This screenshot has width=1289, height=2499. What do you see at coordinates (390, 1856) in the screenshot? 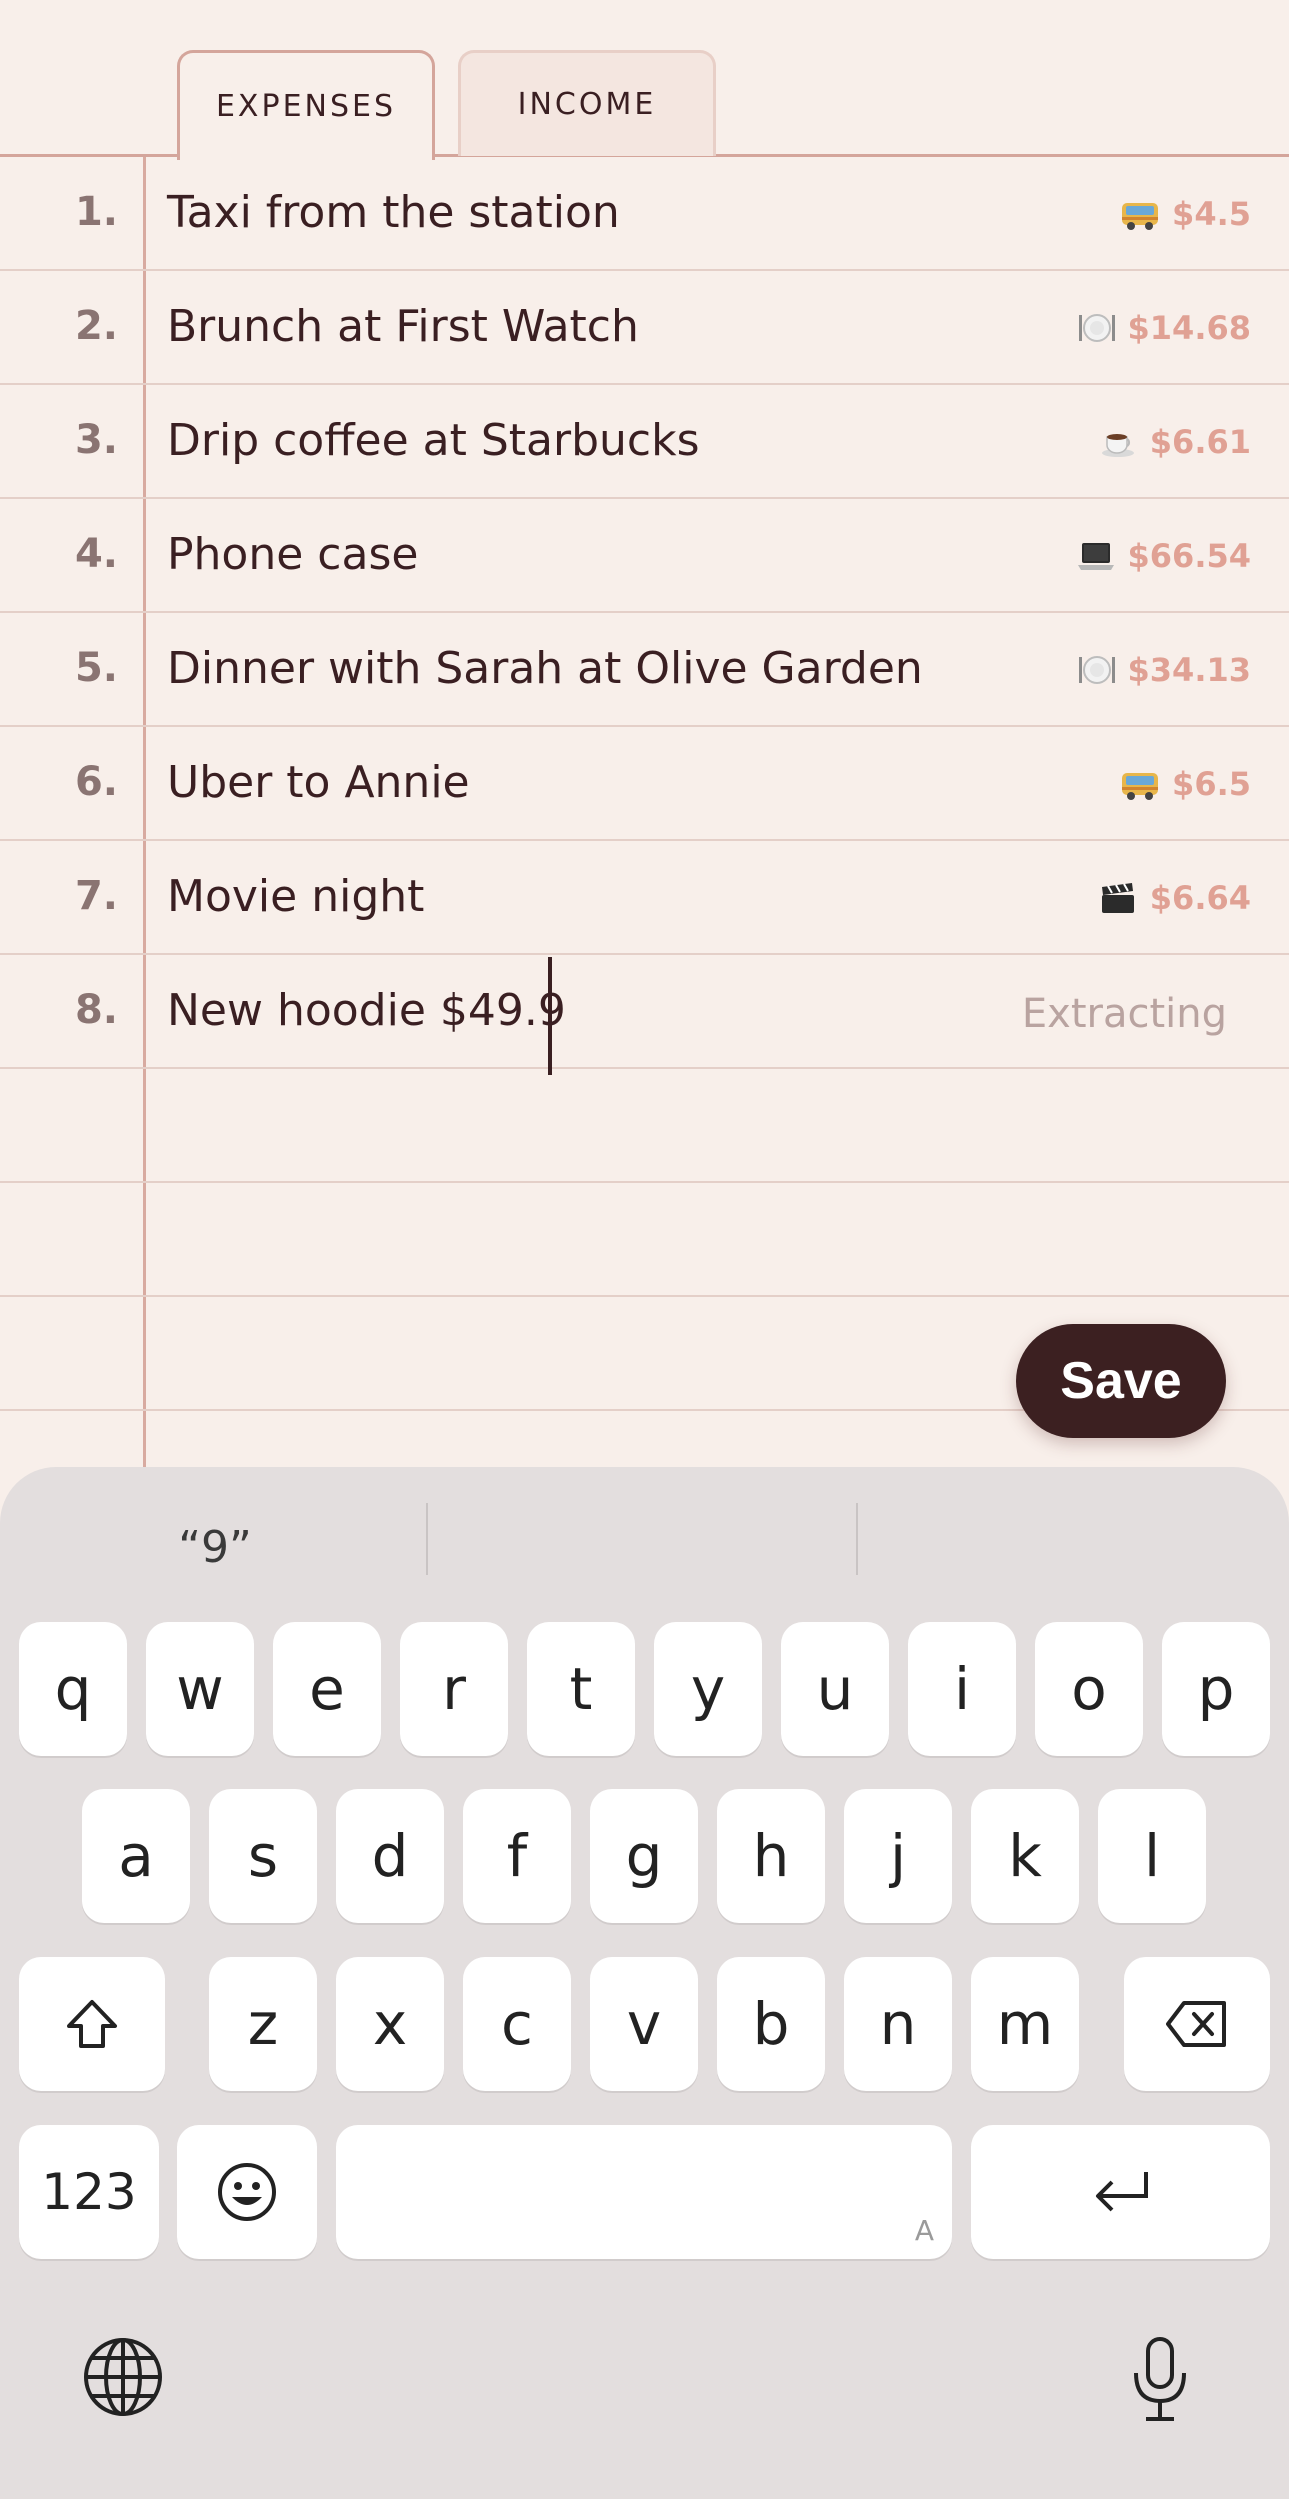
I see `key-d: d` at bounding box center [390, 1856].